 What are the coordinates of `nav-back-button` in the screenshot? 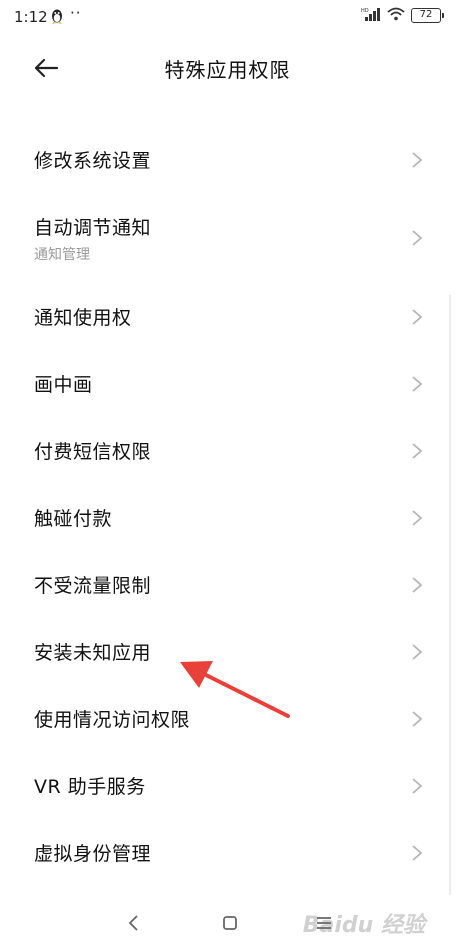 It's located at (134, 923).